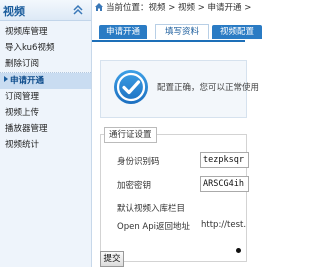 Image resolution: width=320 pixels, height=267 pixels. I want to click on tab-fill-info: 填写资料, so click(182, 31).